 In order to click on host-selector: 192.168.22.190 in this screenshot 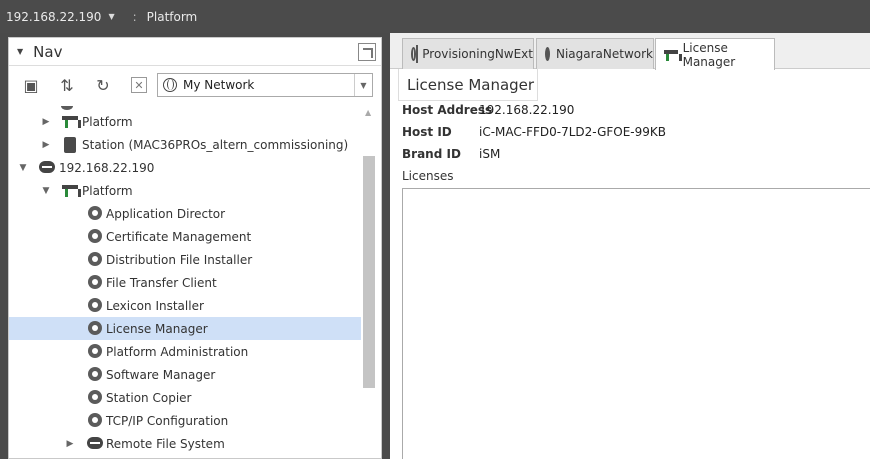, I will do `click(53, 17)`.